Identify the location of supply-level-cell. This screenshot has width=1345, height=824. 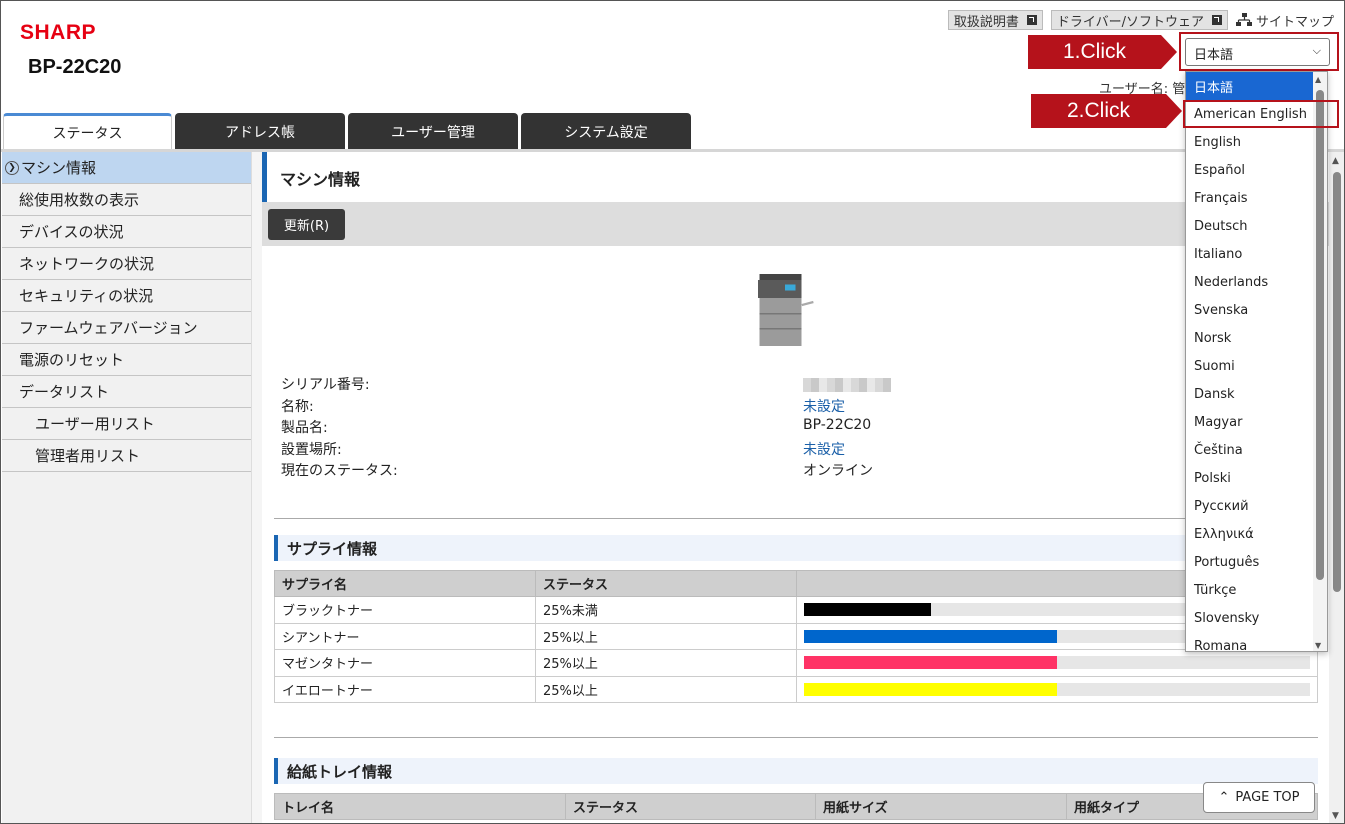
(1057, 689).